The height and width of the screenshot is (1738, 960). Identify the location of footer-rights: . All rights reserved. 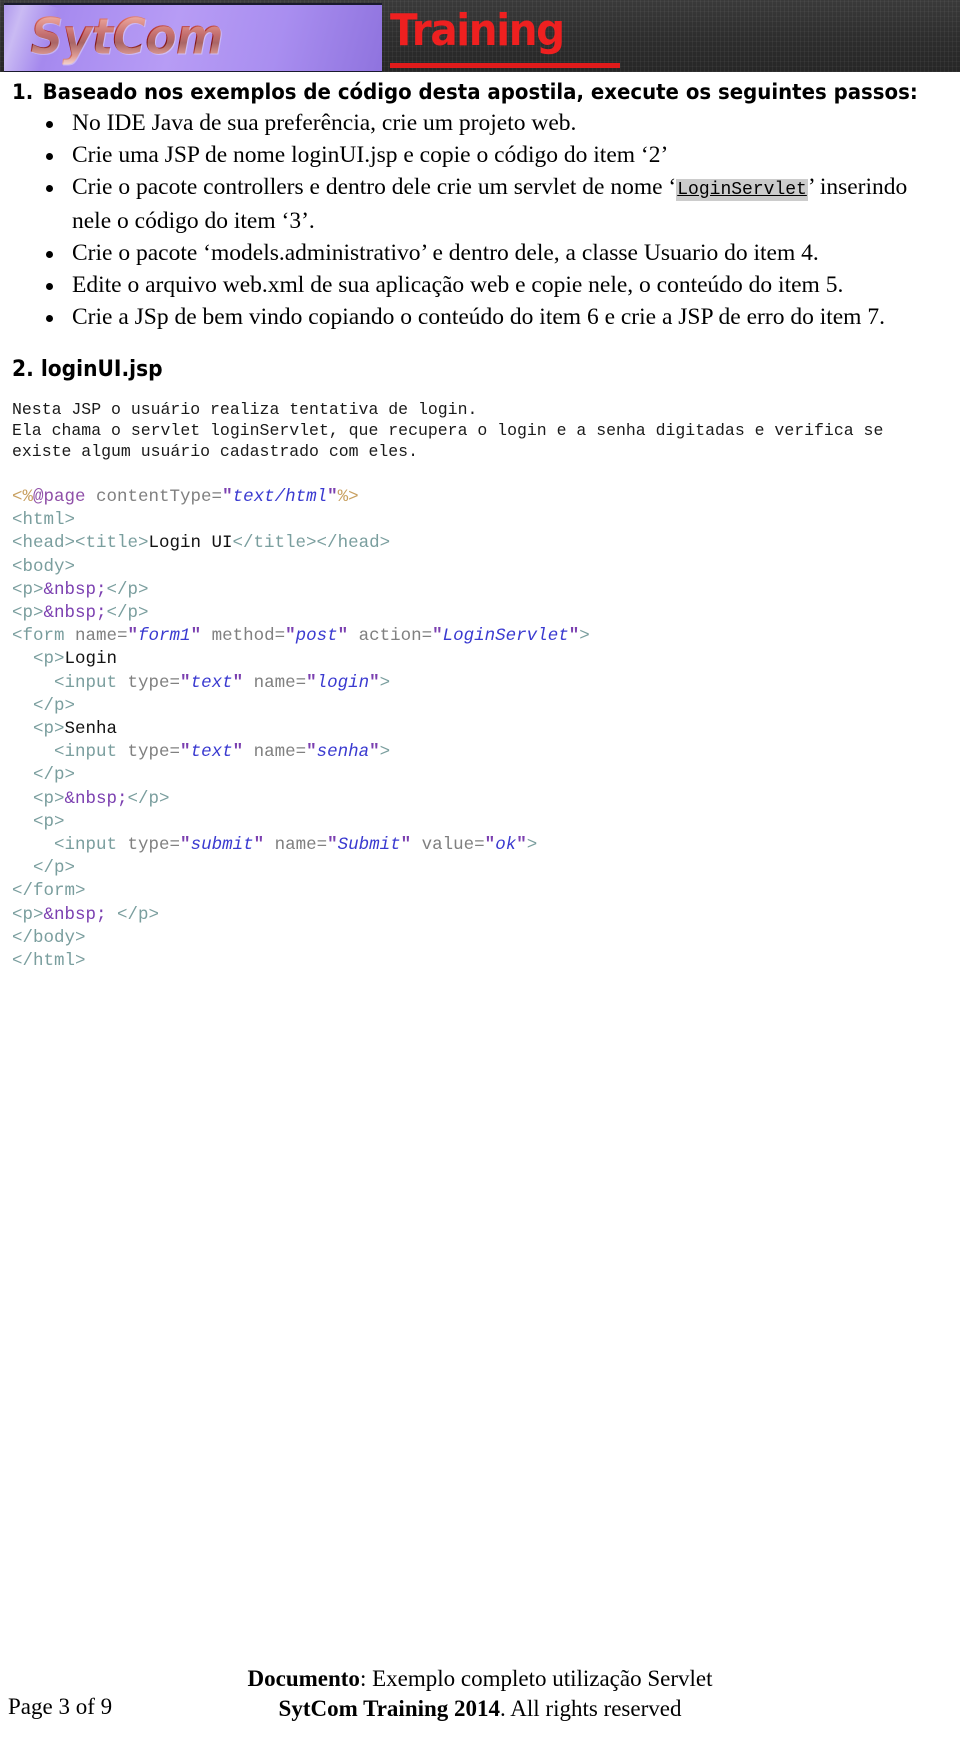
(591, 1708).